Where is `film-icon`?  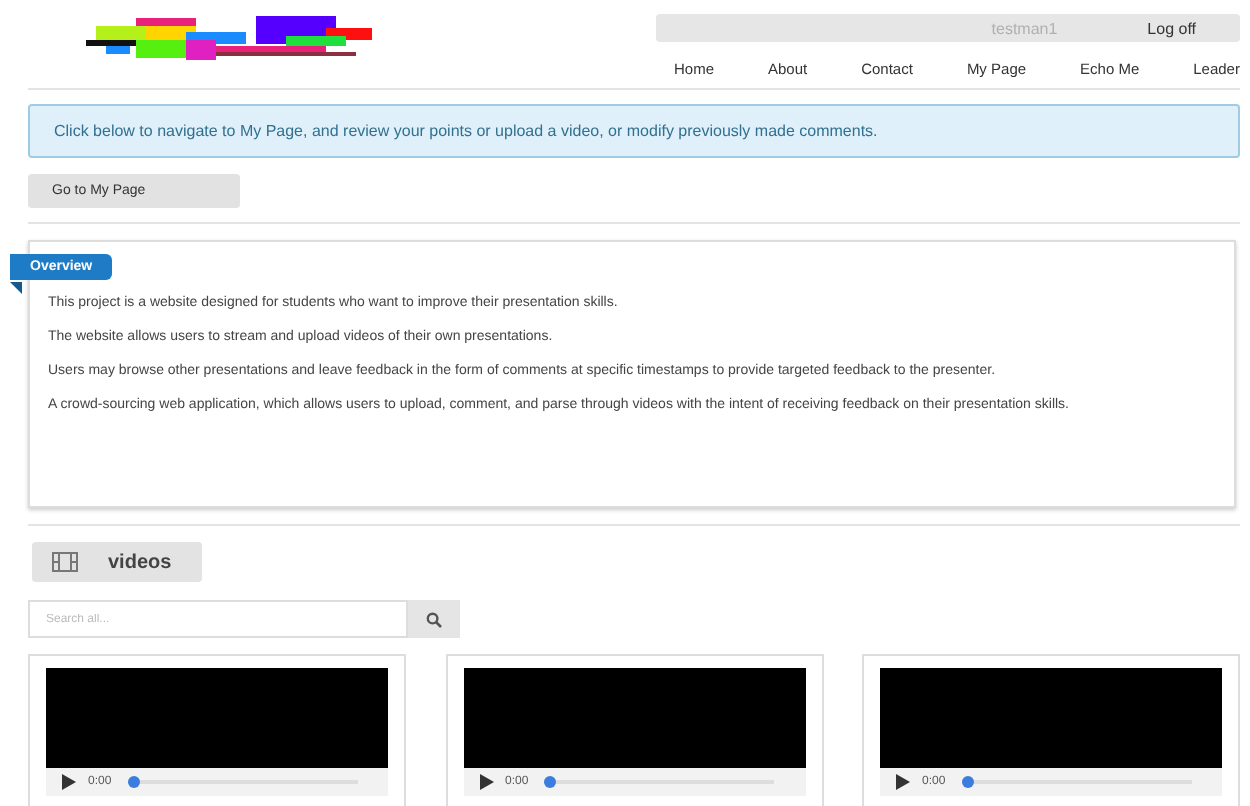
film-icon is located at coordinates (65, 562).